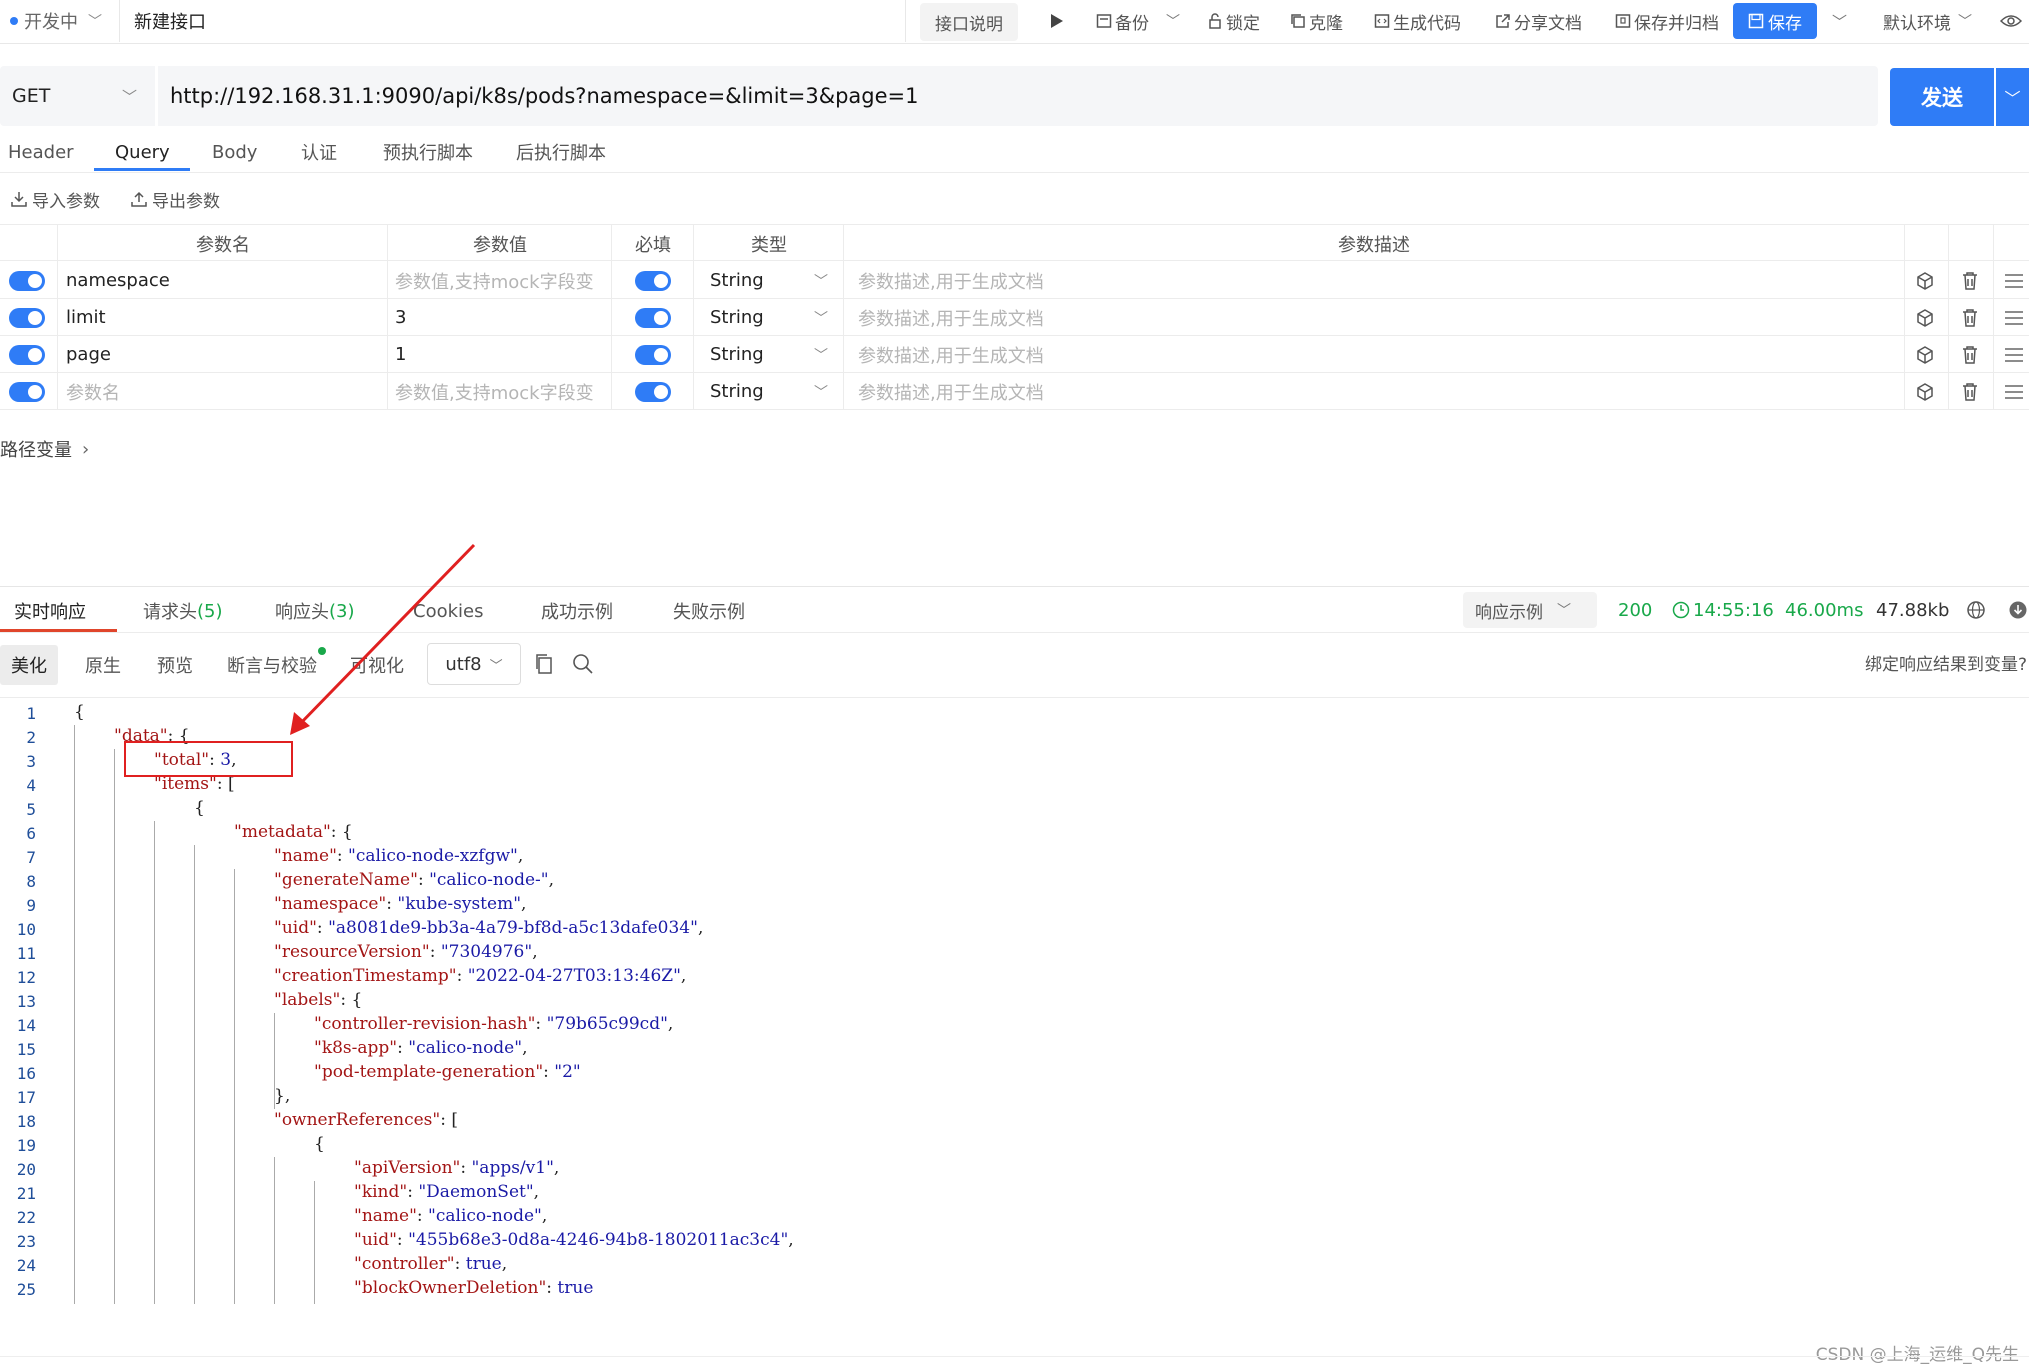 This screenshot has height=1370, width=2029. I want to click on param-name-cell: 参数名, so click(93, 391).